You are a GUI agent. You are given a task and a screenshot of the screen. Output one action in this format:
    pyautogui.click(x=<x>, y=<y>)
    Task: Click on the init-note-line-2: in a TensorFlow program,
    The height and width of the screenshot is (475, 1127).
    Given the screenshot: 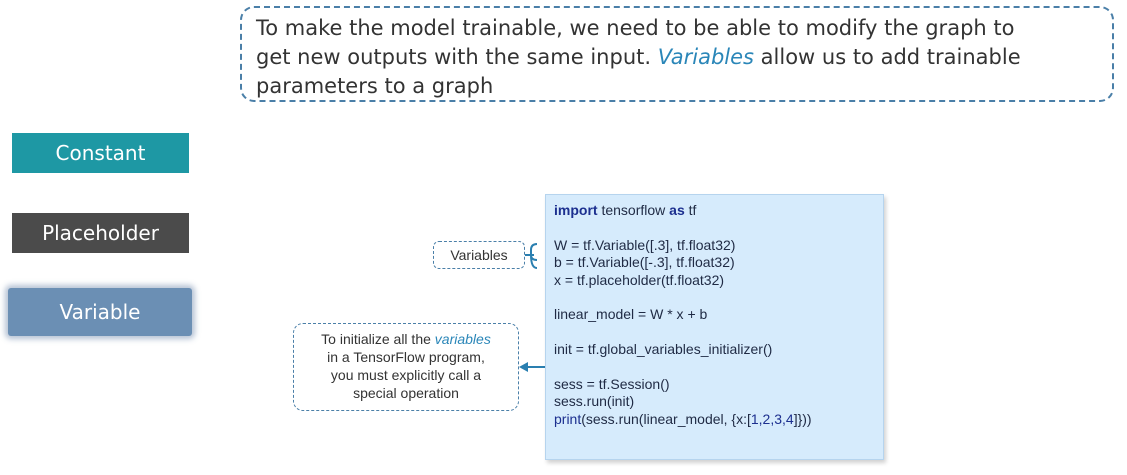 What is the action you would take?
    pyautogui.click(x=406, y=357)
    